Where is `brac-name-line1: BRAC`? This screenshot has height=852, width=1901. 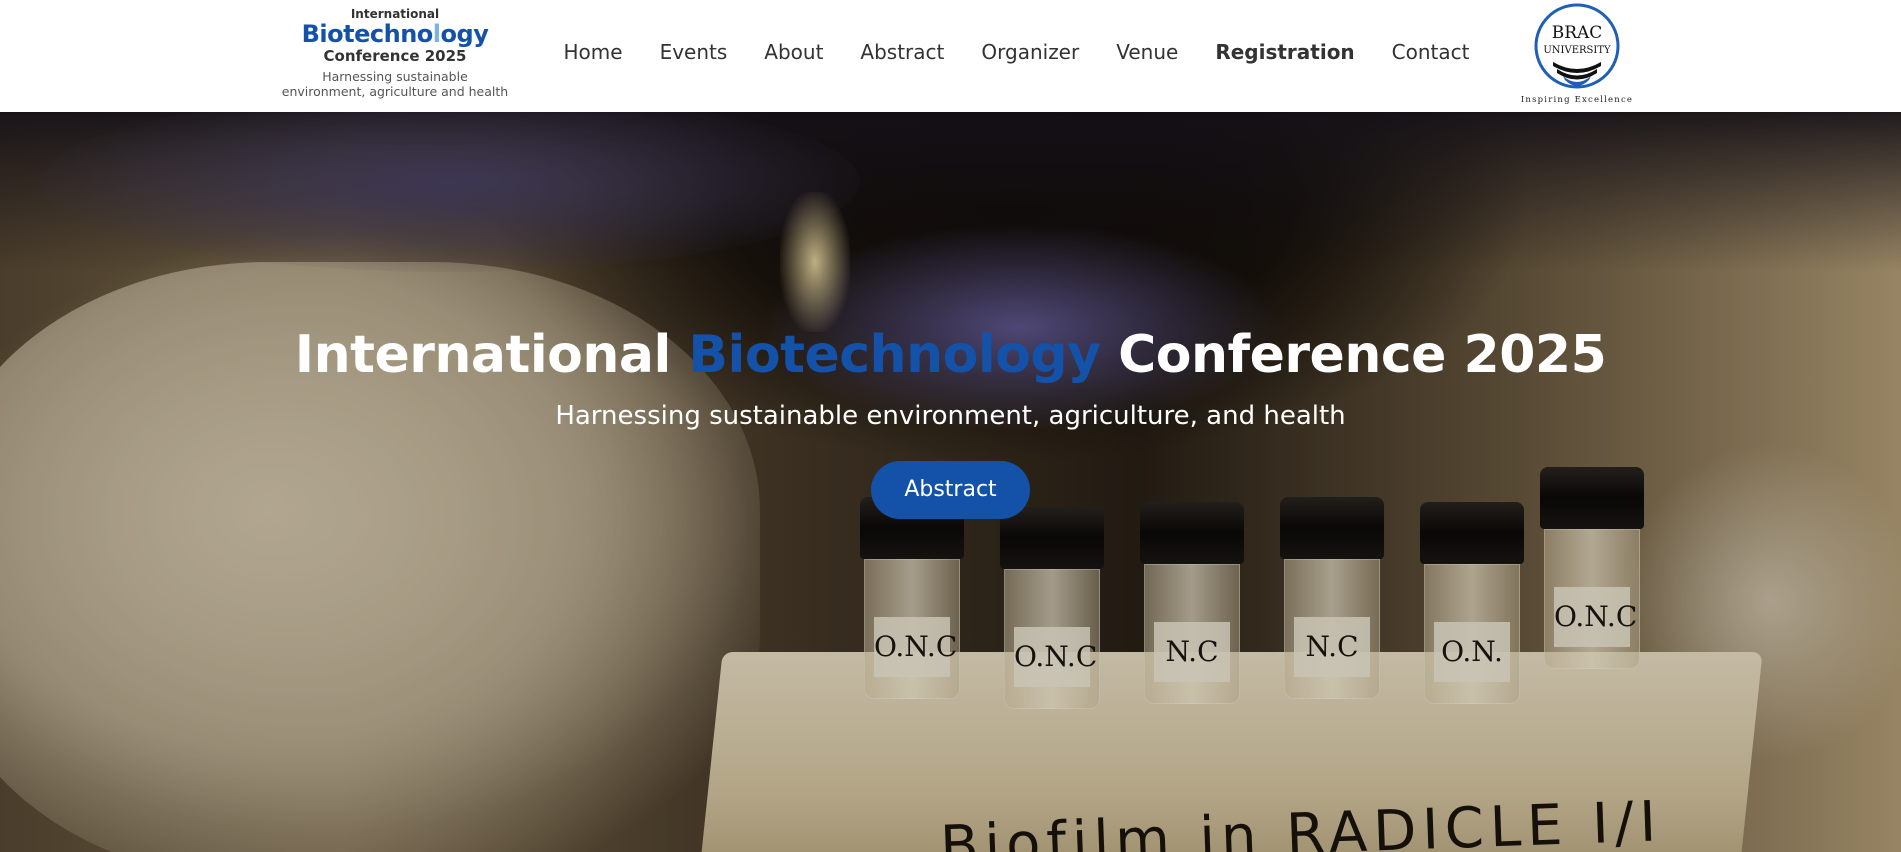 brac-name-line1: BRAC is located at coordinates (1577, 33).